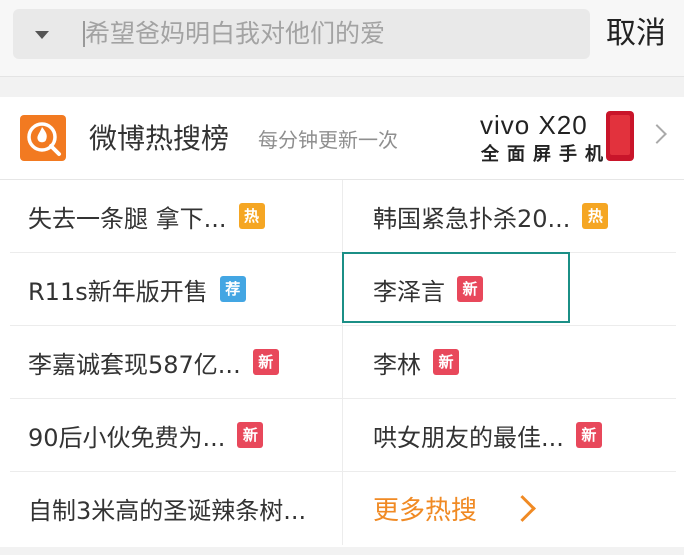  I want to click on caret-down-icon, so click(42, 35).